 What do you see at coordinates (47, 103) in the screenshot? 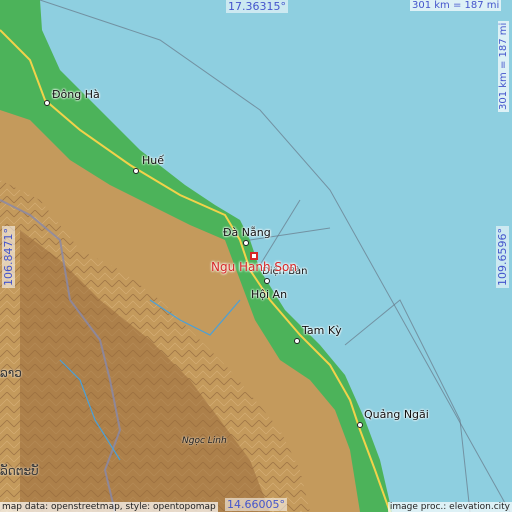
I see `city-dot-dong-ha` at bounding box center [47, 103].